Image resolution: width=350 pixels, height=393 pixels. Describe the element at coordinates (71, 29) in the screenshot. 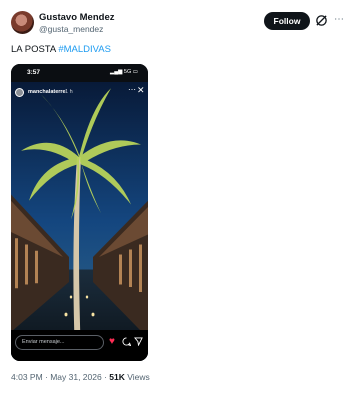

I see `author-handle: @gusta_mendez` at that location.